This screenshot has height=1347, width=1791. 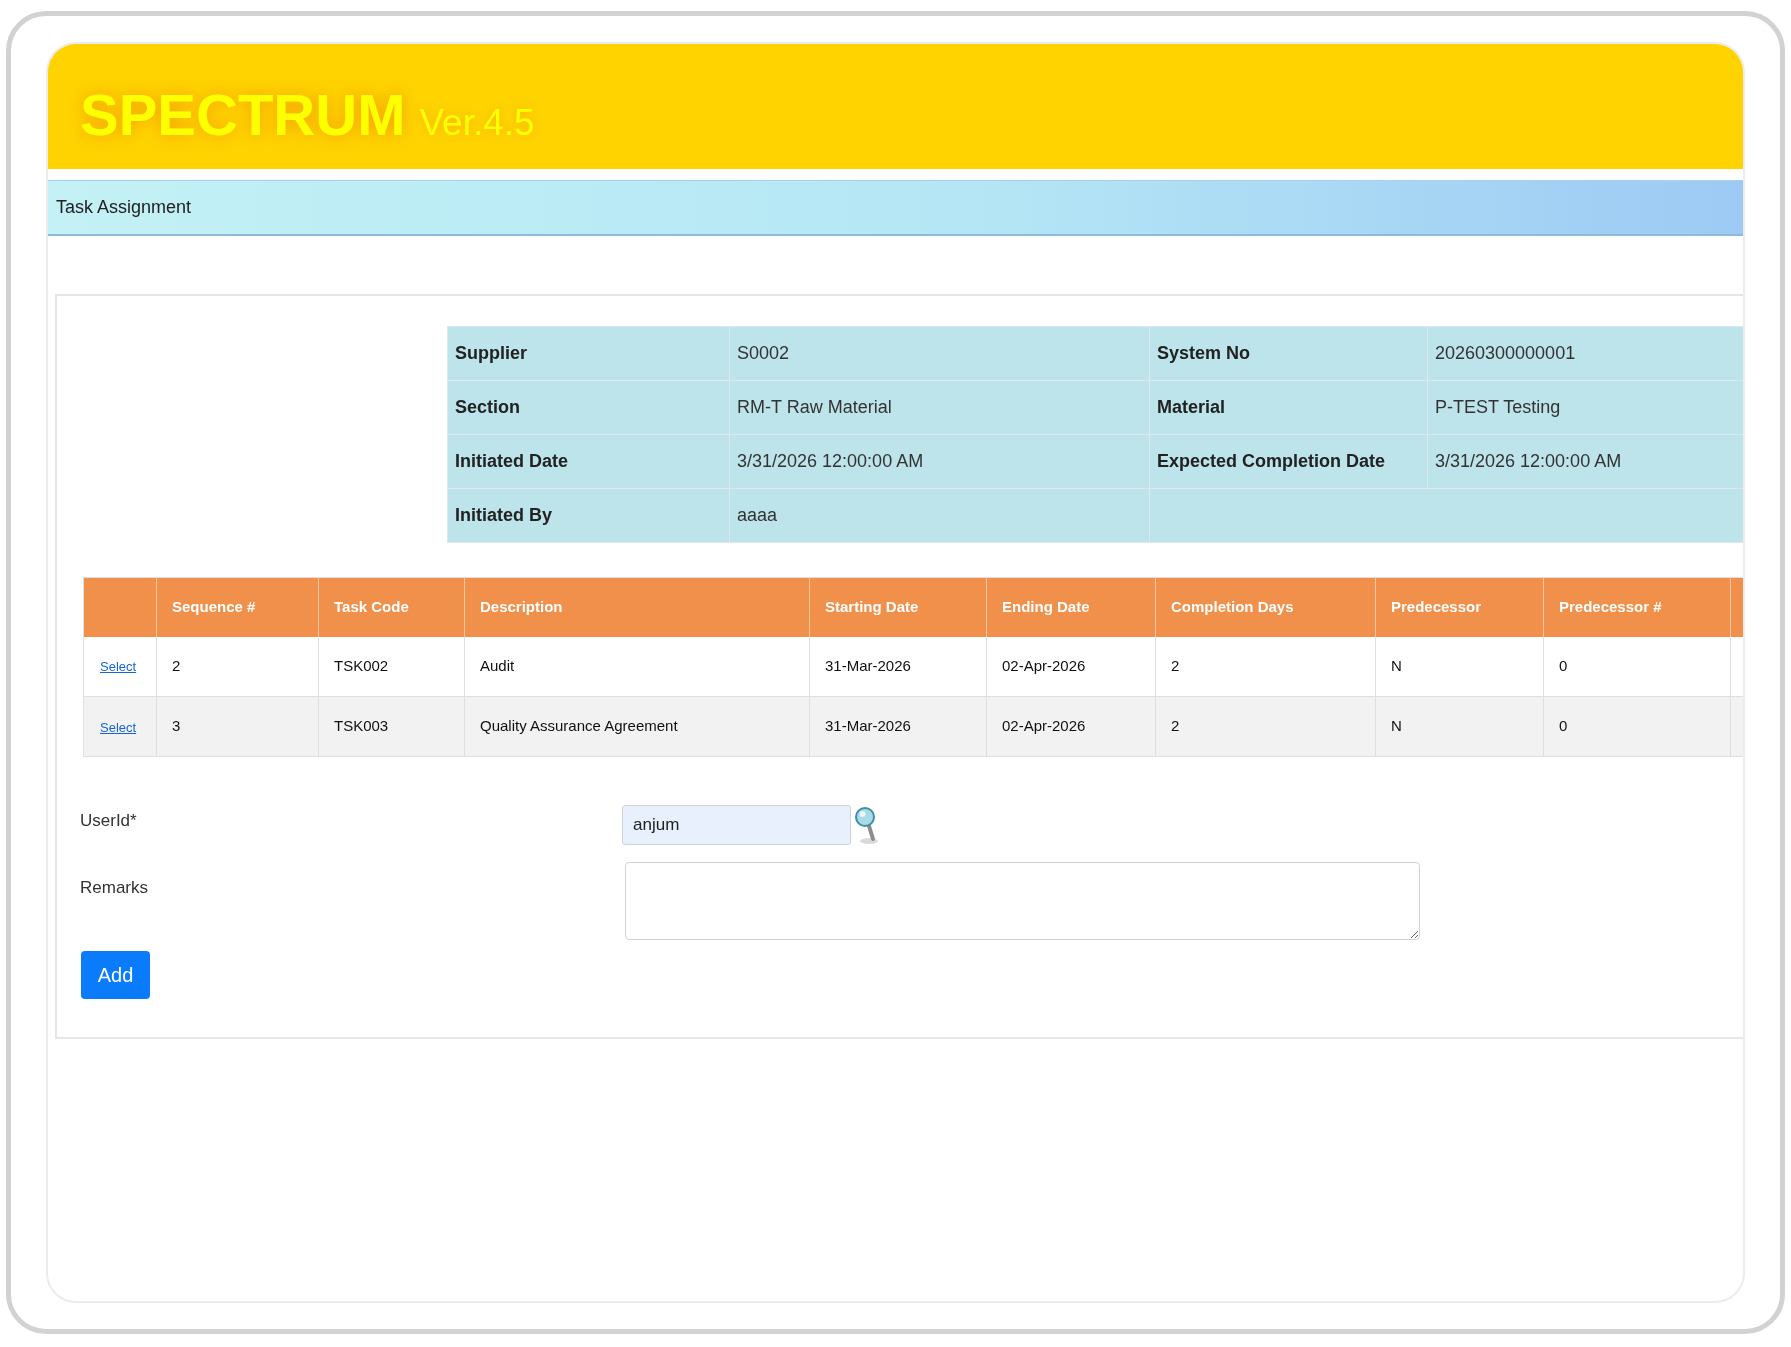 I want to click on field-label: Expected Completion Date, so click(x=1288, y=461).